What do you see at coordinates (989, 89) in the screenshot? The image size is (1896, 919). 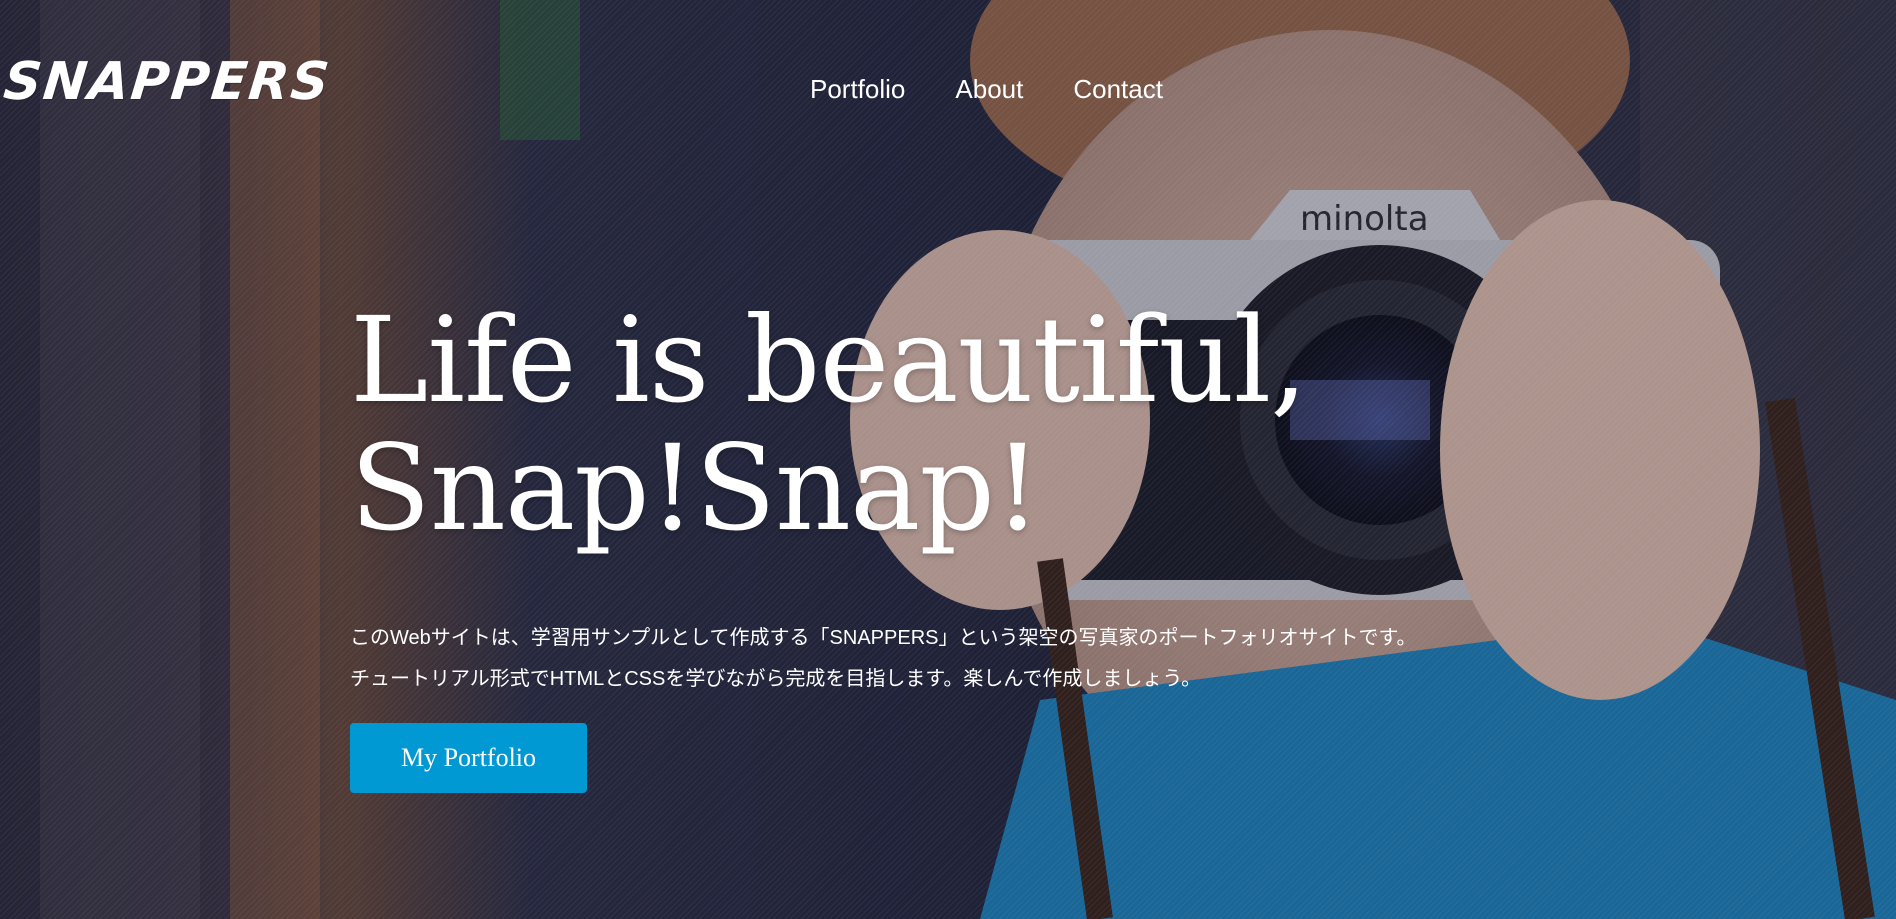 I see `nav-link-about: About` at bounding box center [989, 89].